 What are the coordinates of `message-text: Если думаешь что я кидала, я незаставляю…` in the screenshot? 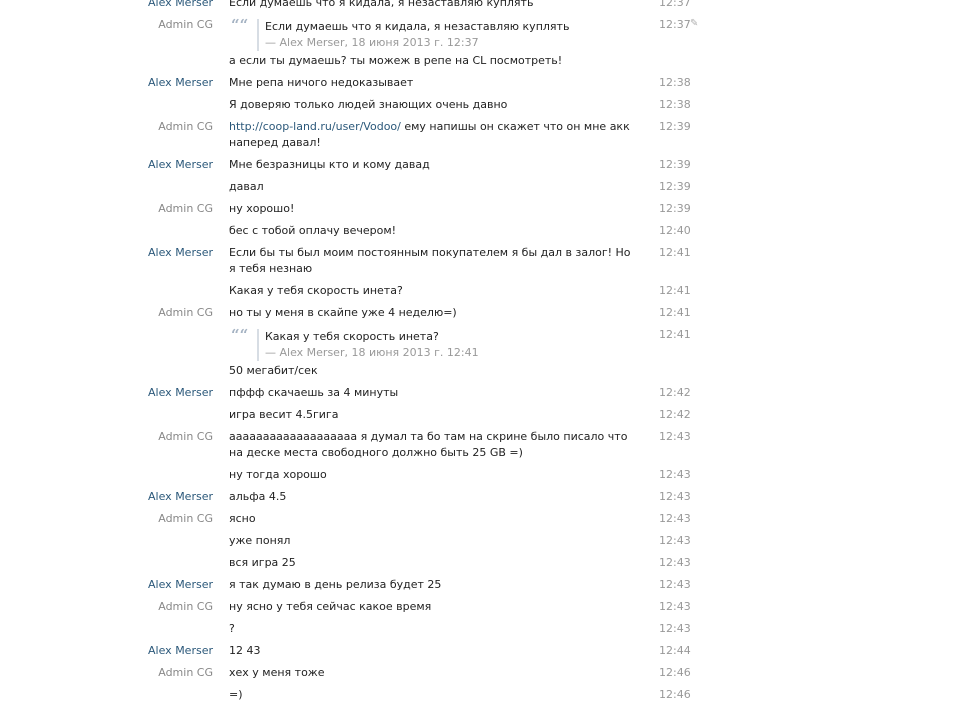 It's located at (381, 4).